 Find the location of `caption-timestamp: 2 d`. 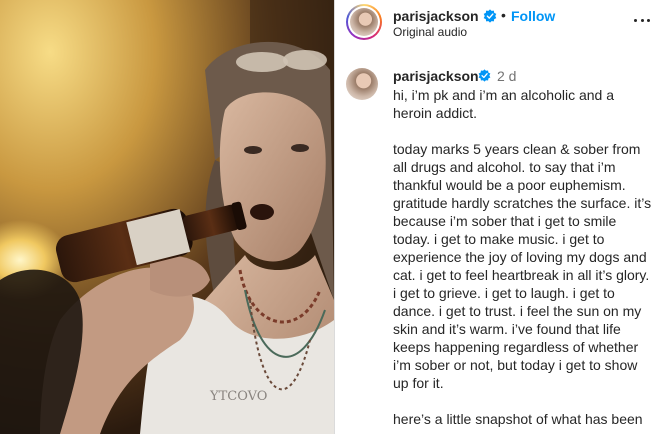

caption-timestamp: 2 d is located at coordinates (506, 76).